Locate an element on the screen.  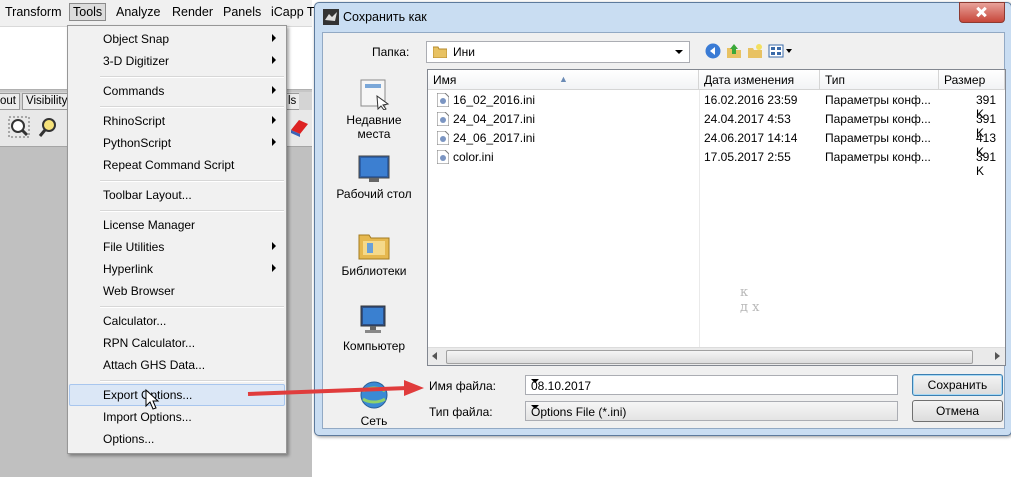
menu-analyze: Analyze is located at coordinates (138, 12).